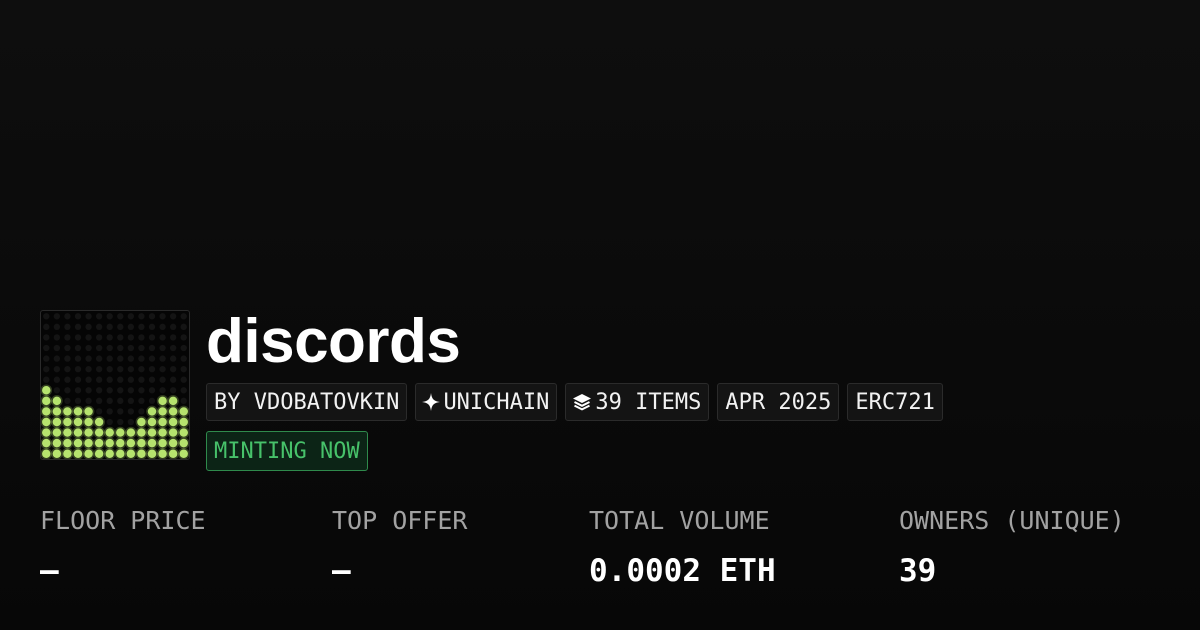  I want to click on stat-floor-price-value: –, so click(49, 571).